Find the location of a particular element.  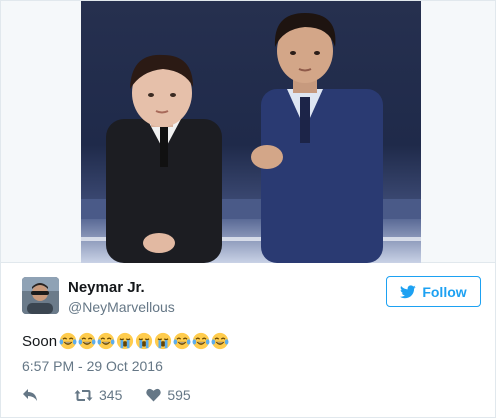

tweet-text: Soon is located at coordinates (125, 341).